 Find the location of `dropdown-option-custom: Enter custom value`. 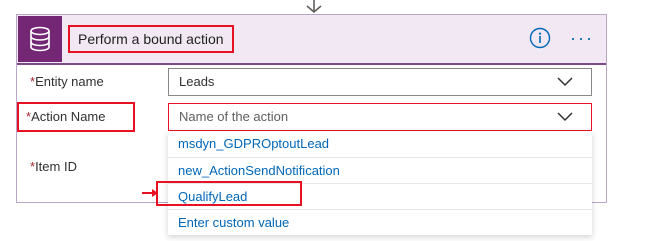

dropdown-option-custom: Enter custom value is located at coordinates (380, 222).